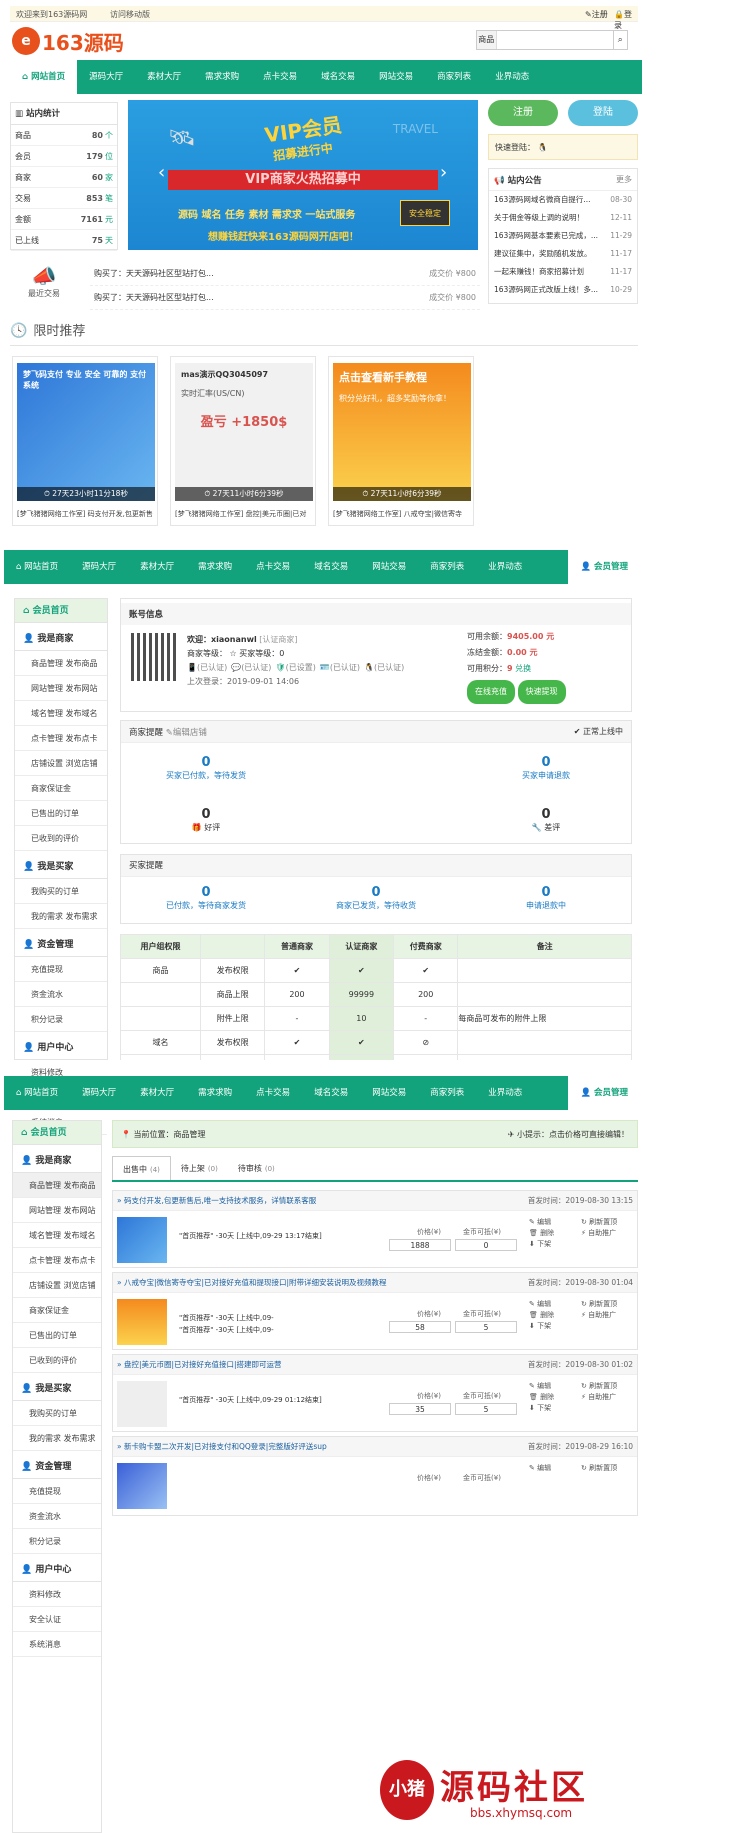 The image size is (755, 1833). What do you see at coordinates (161, 172) in the screenshot?
I see `banner-prev-arrow: ‹` at bounding box center [161, 172].